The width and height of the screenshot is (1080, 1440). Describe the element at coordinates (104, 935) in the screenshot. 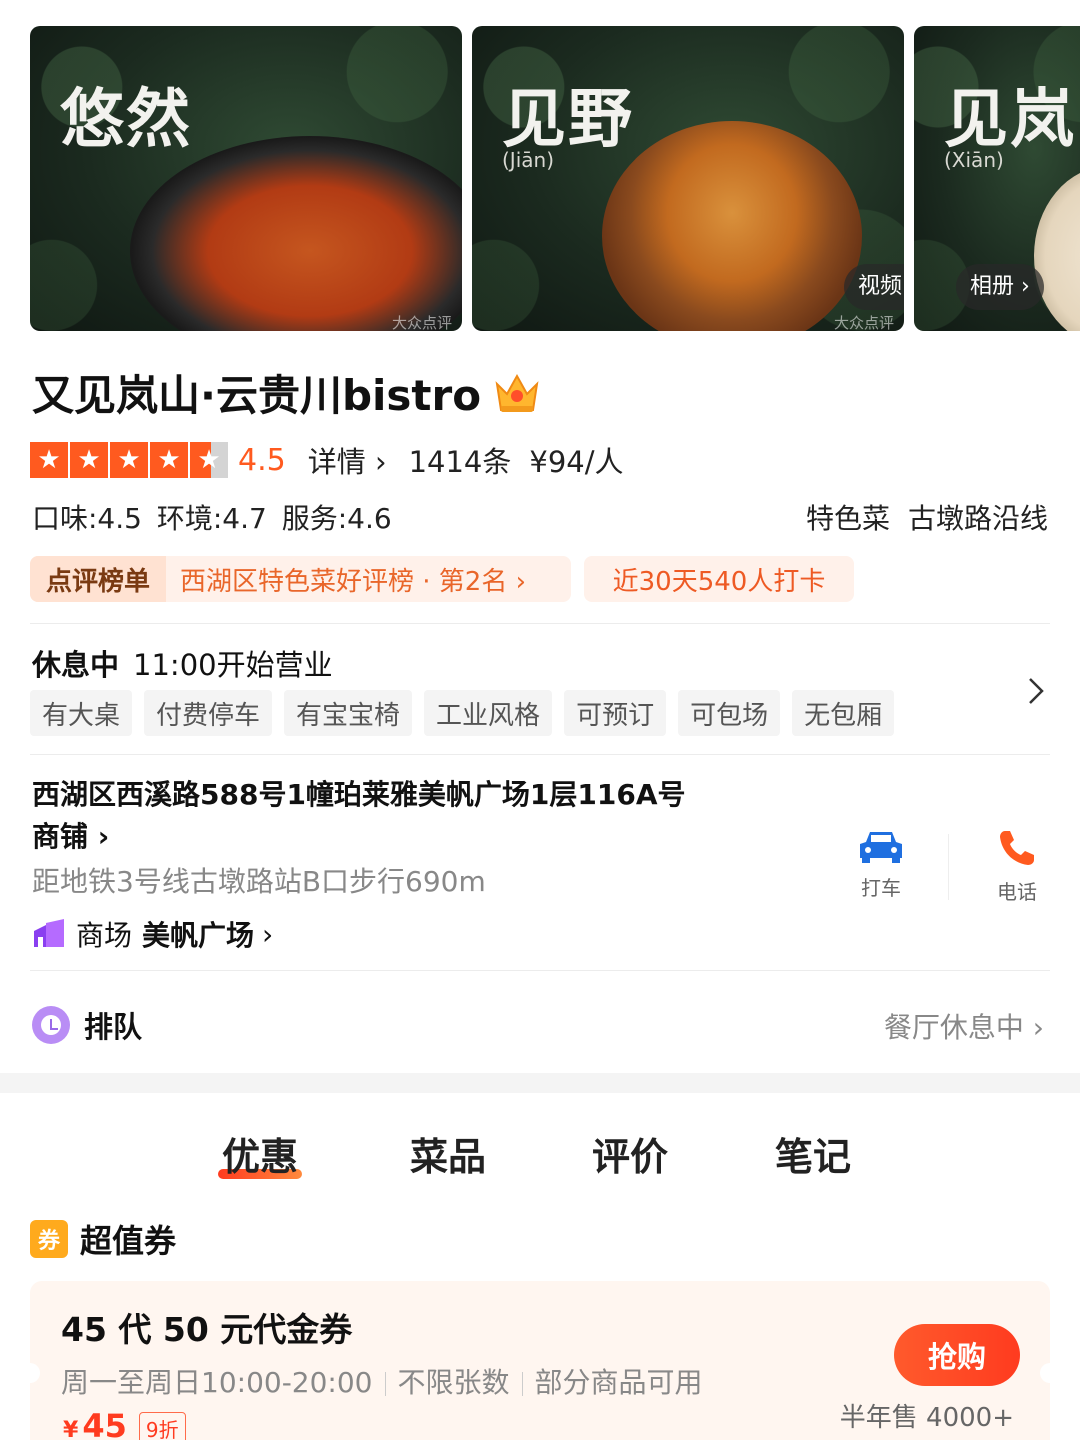

I see `mall-label: 商场` at that location.